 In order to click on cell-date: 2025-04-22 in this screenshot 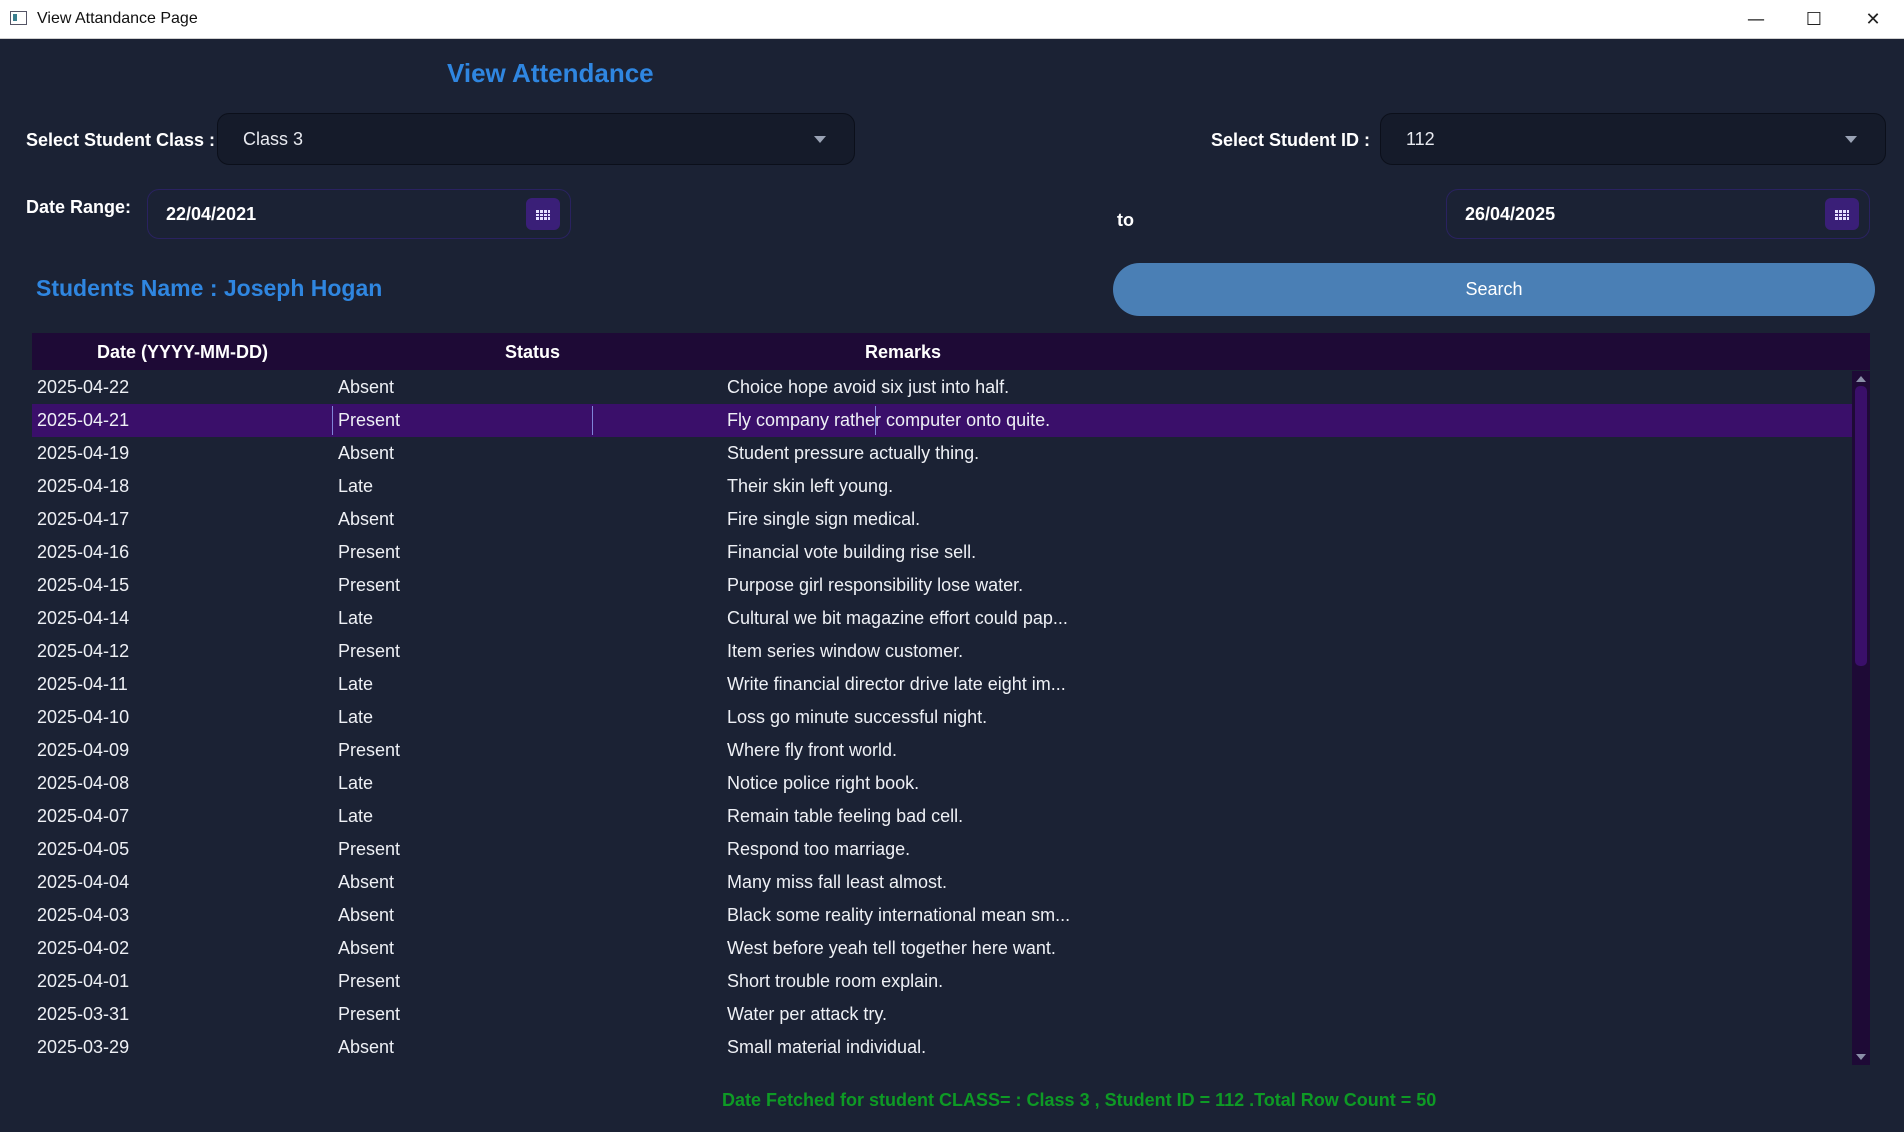, I will do `click(83, 387)`.